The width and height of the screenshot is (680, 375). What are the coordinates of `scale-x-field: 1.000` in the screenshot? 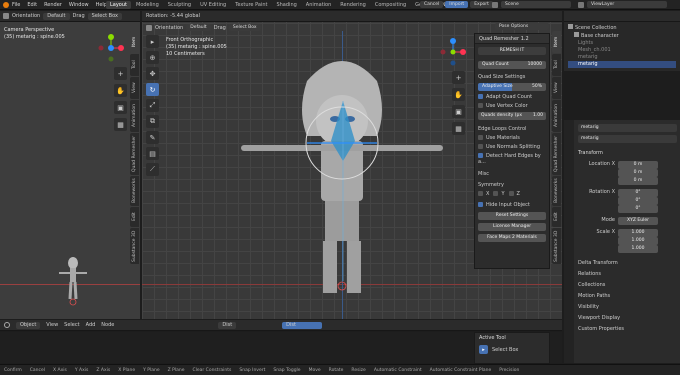 It's located at (638, 232).